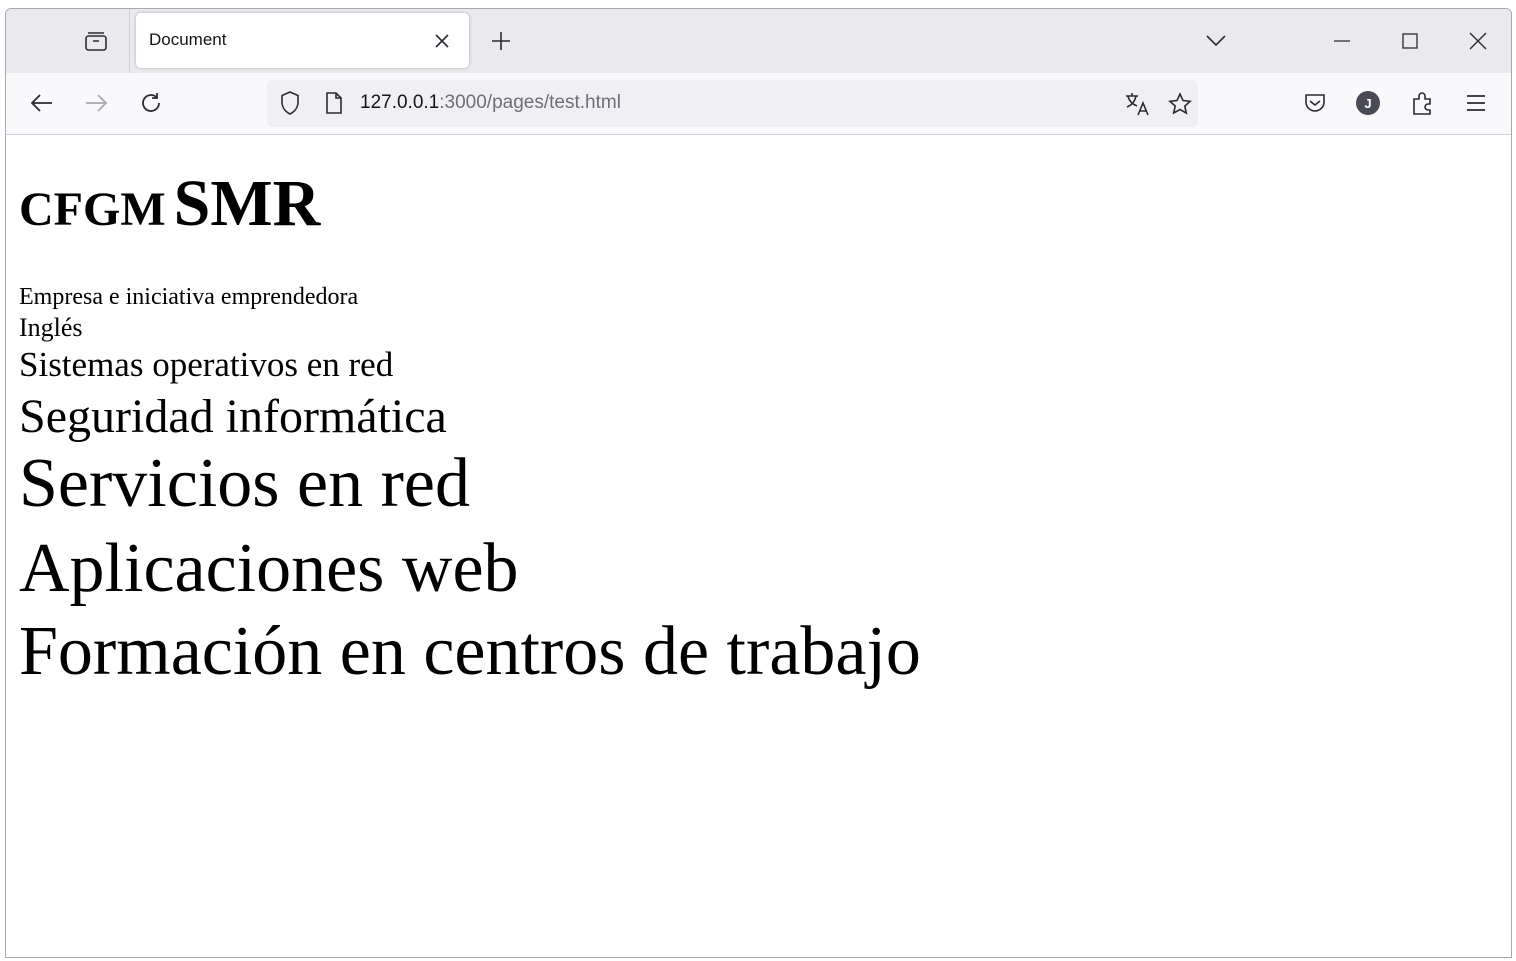  Describe the element at coordinates (1423, 103) in the screenshot. I see `extensions-puzzle-icon` at that location.